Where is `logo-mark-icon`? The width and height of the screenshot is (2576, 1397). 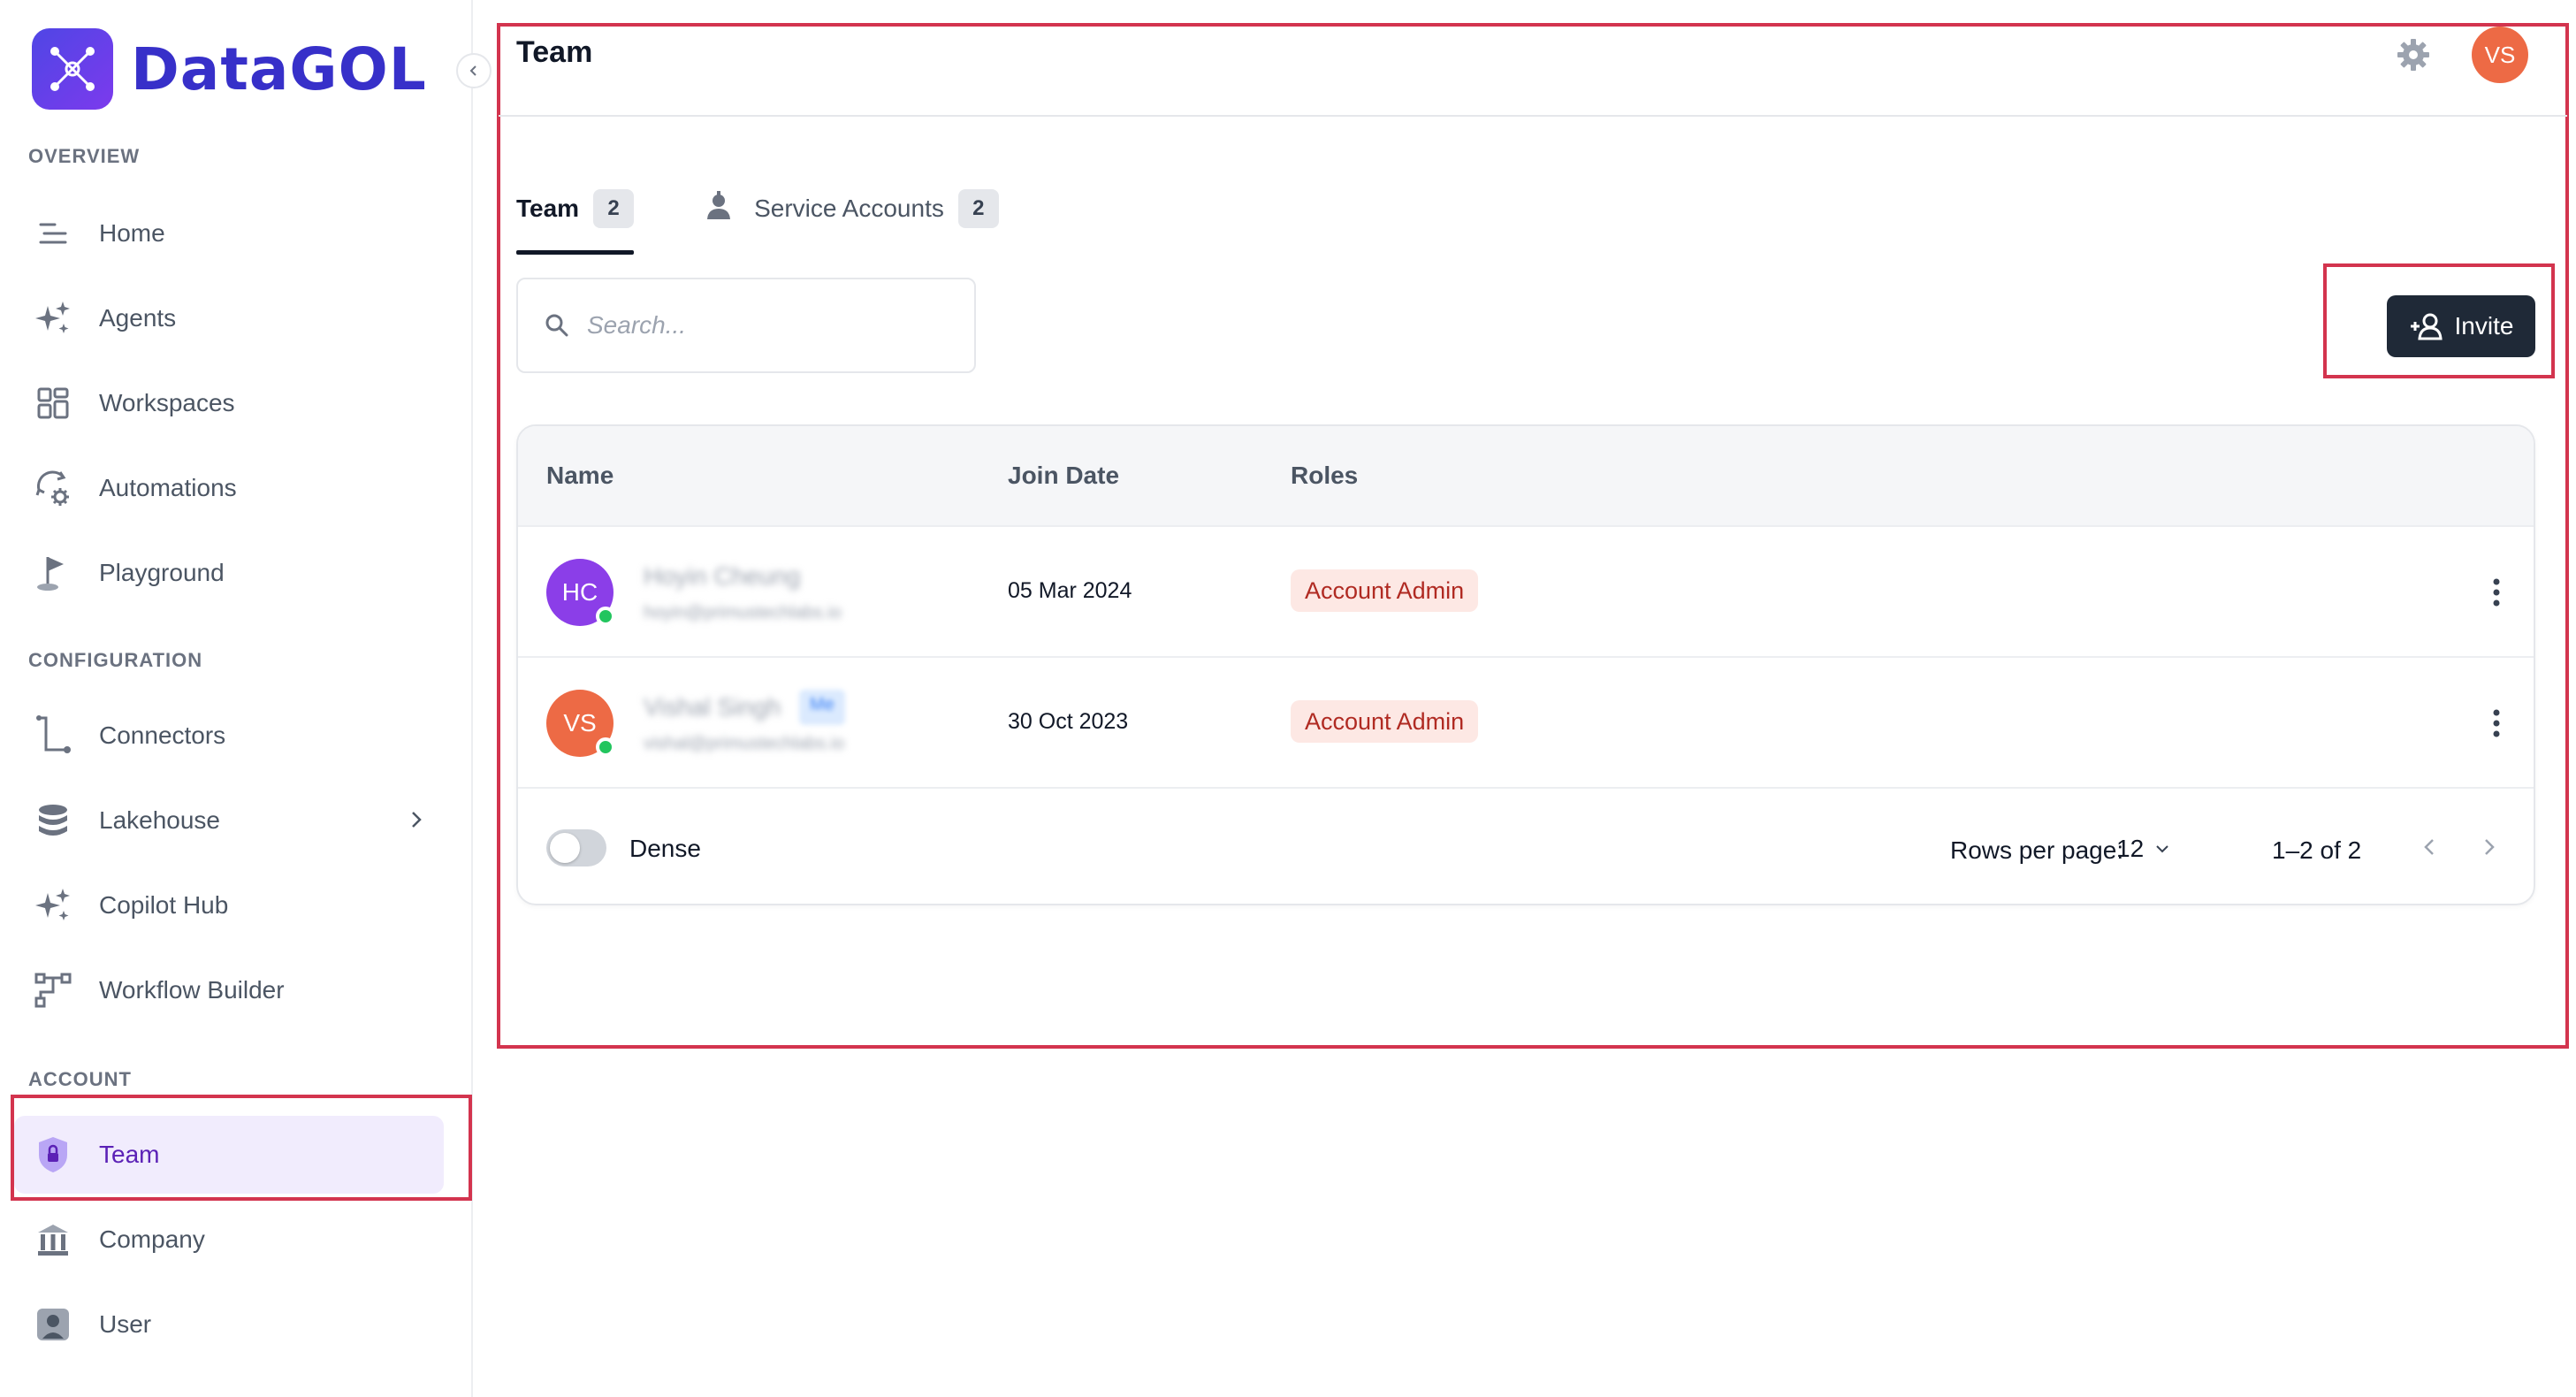
logo-mark-icon is located at coordinates (72, 69).